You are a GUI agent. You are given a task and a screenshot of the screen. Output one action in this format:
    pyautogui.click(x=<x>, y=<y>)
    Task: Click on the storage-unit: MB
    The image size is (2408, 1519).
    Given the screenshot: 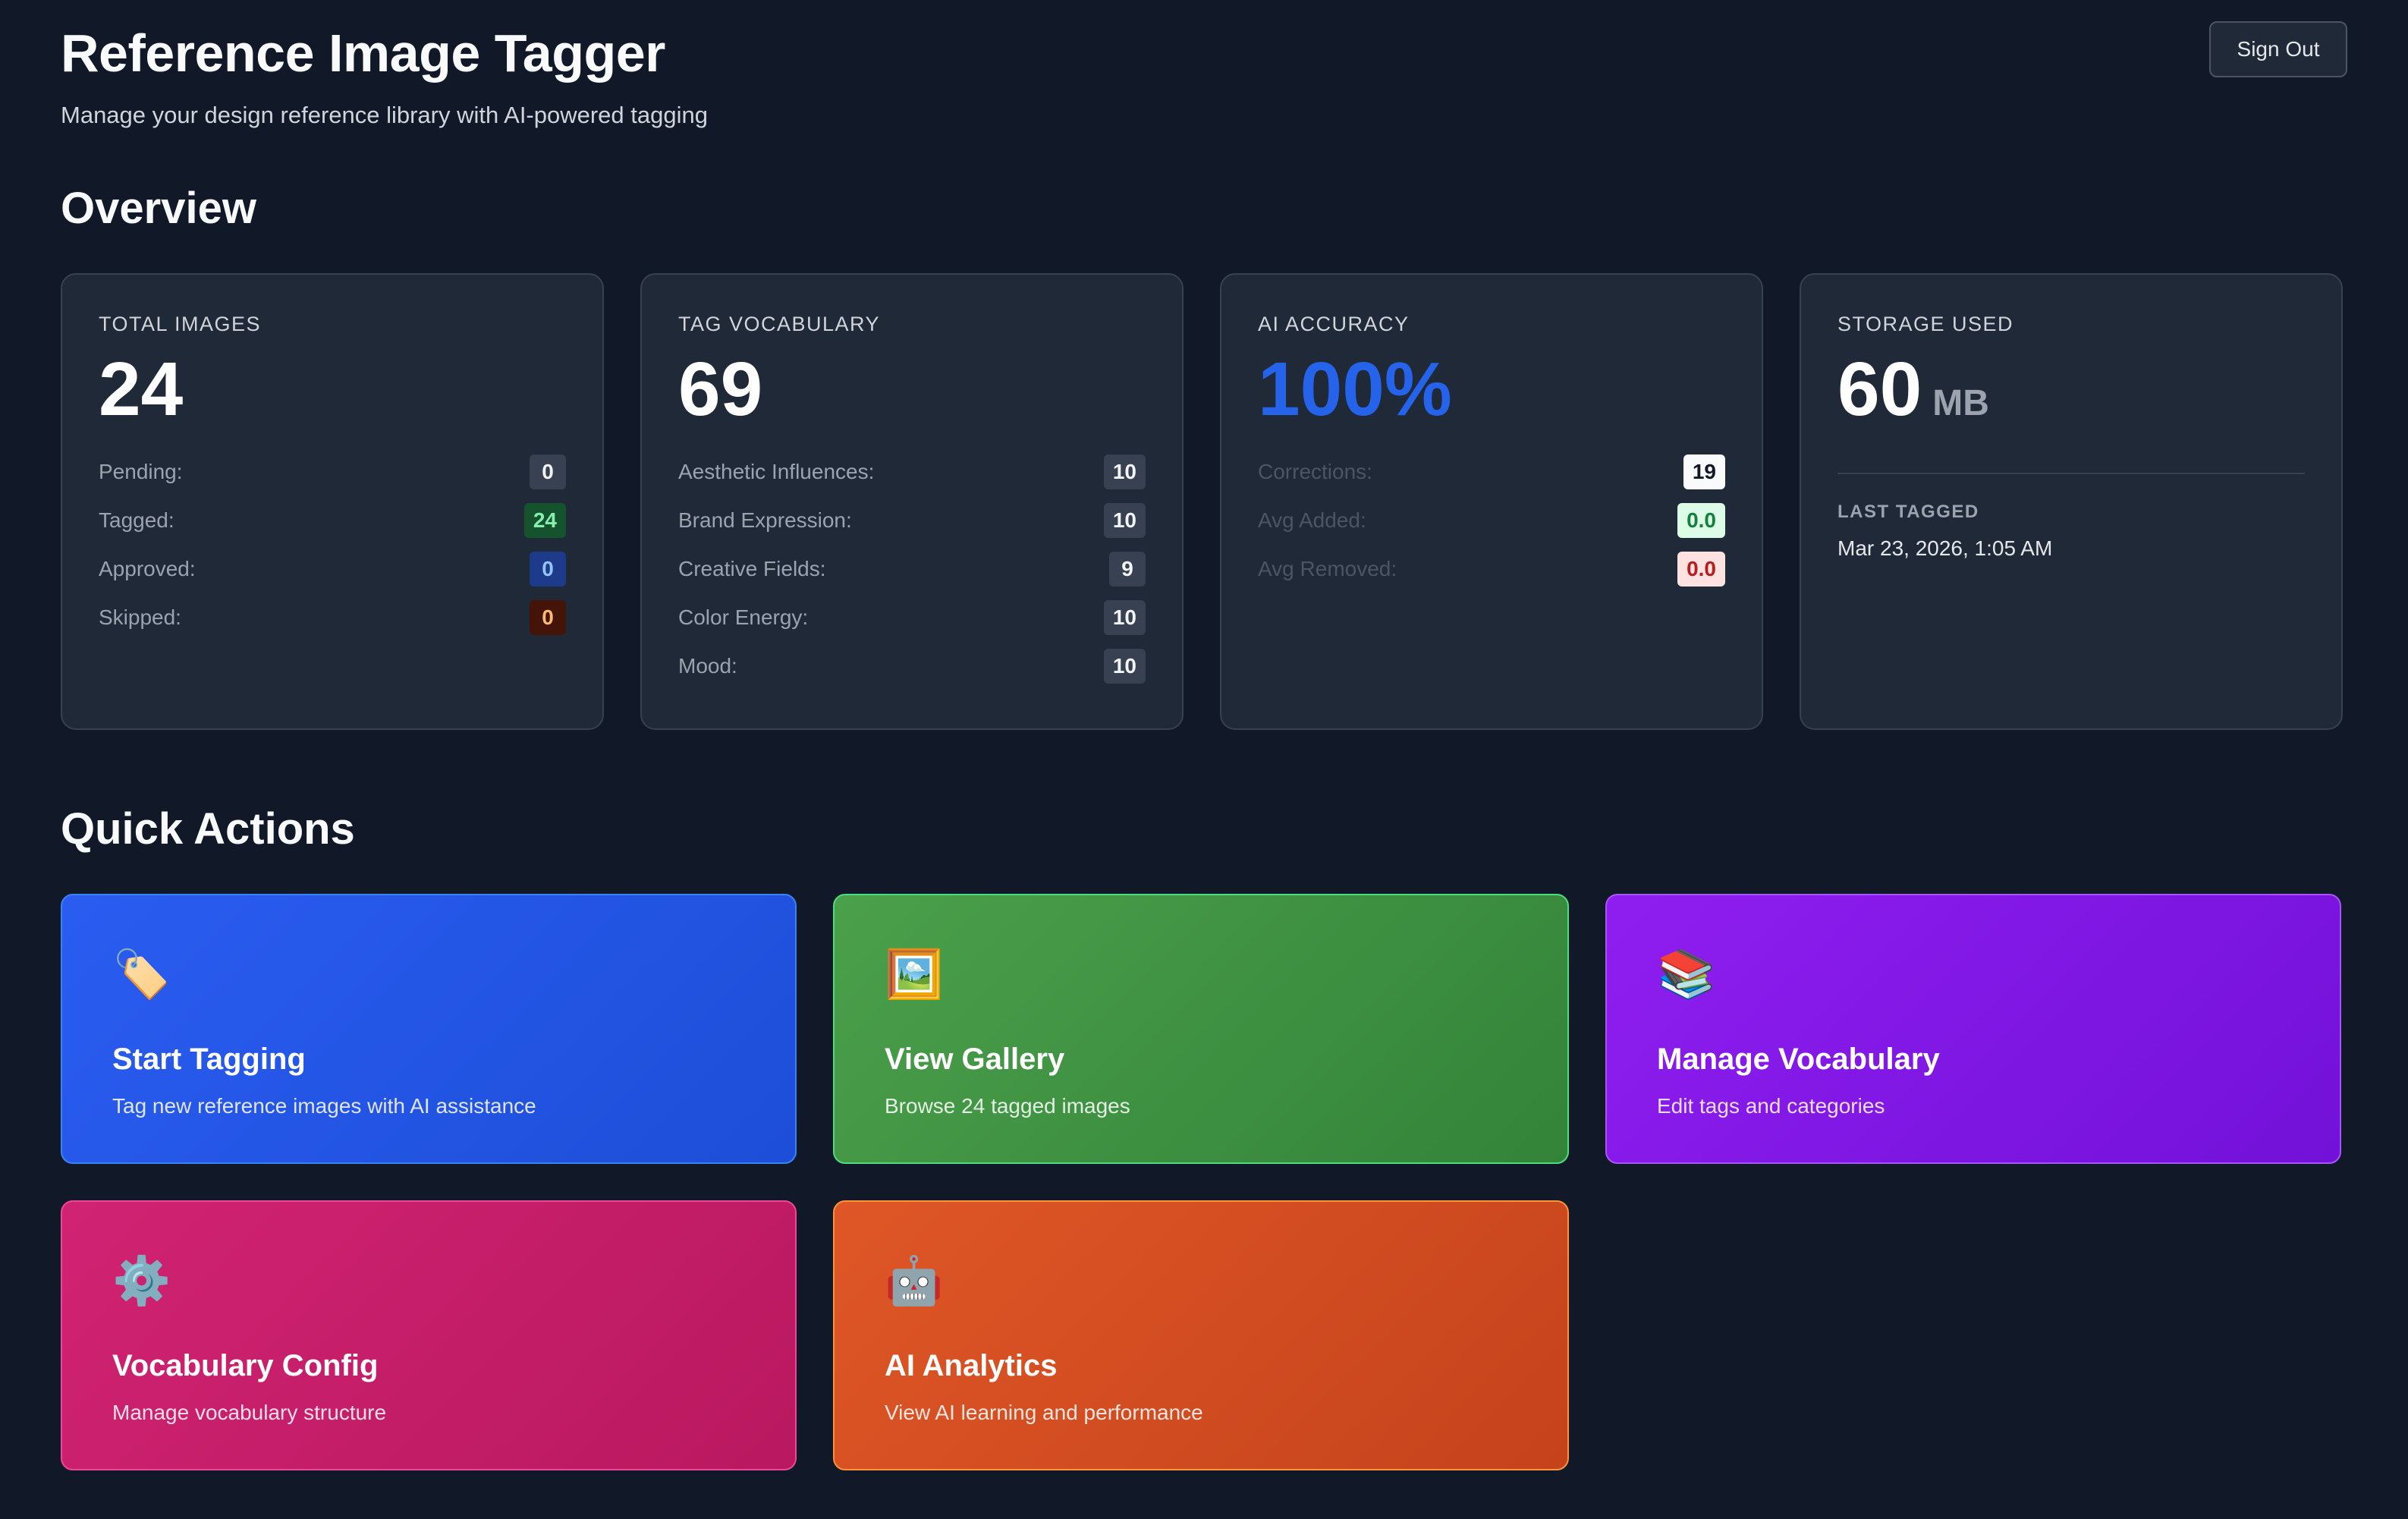 What is the action you would take?
    pyautogui.click(x=1960, y=403)
    